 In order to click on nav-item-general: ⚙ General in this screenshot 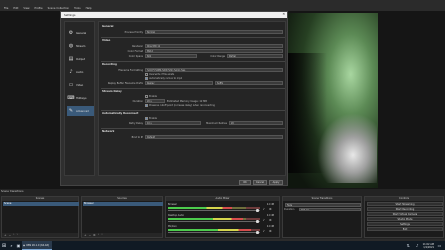, I will do `click(80, 33)`.